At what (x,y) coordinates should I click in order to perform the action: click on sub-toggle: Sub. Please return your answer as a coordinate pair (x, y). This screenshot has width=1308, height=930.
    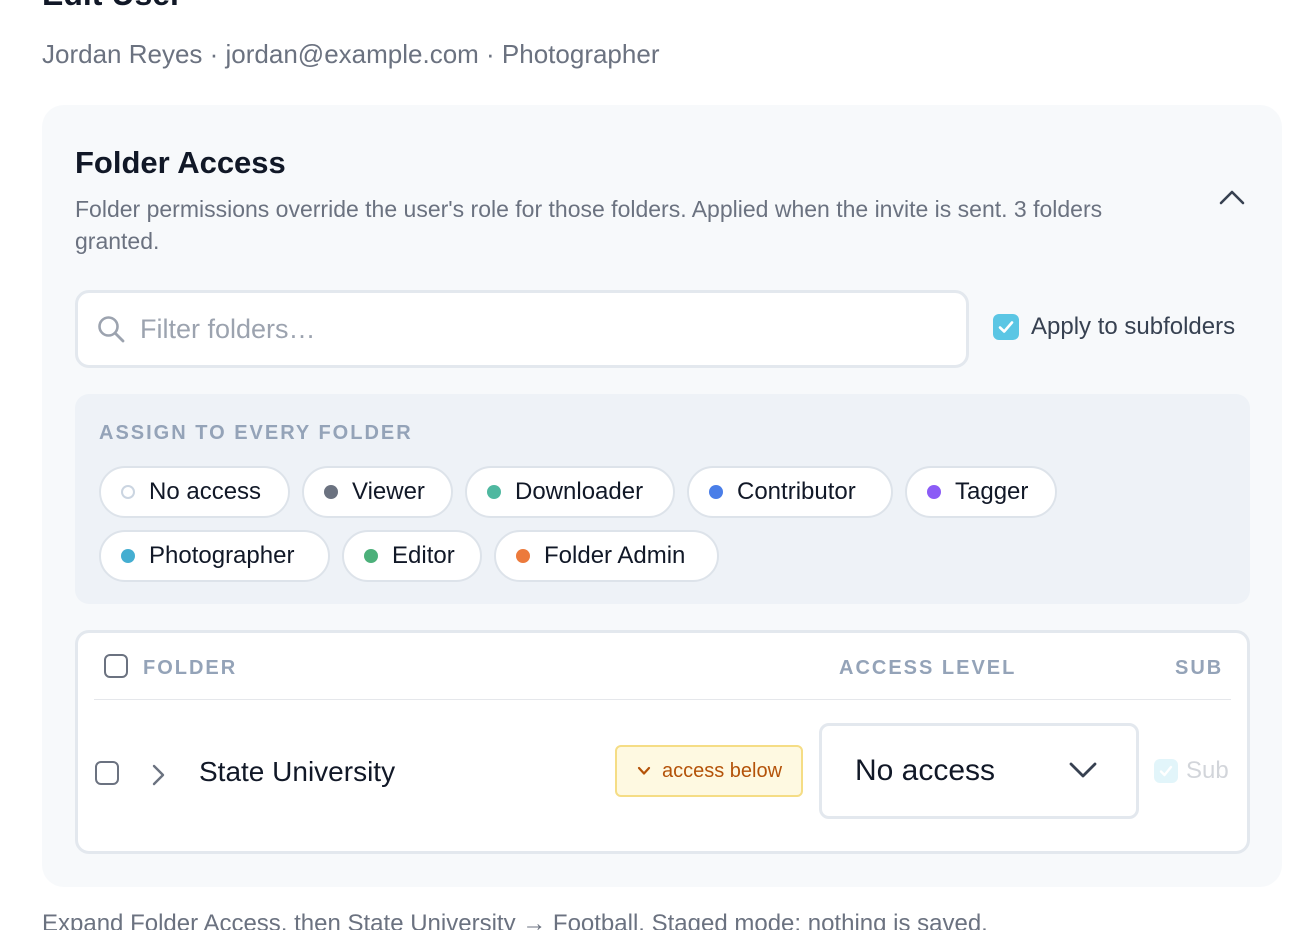
    Looking at the image, I should click on (1191, 771).